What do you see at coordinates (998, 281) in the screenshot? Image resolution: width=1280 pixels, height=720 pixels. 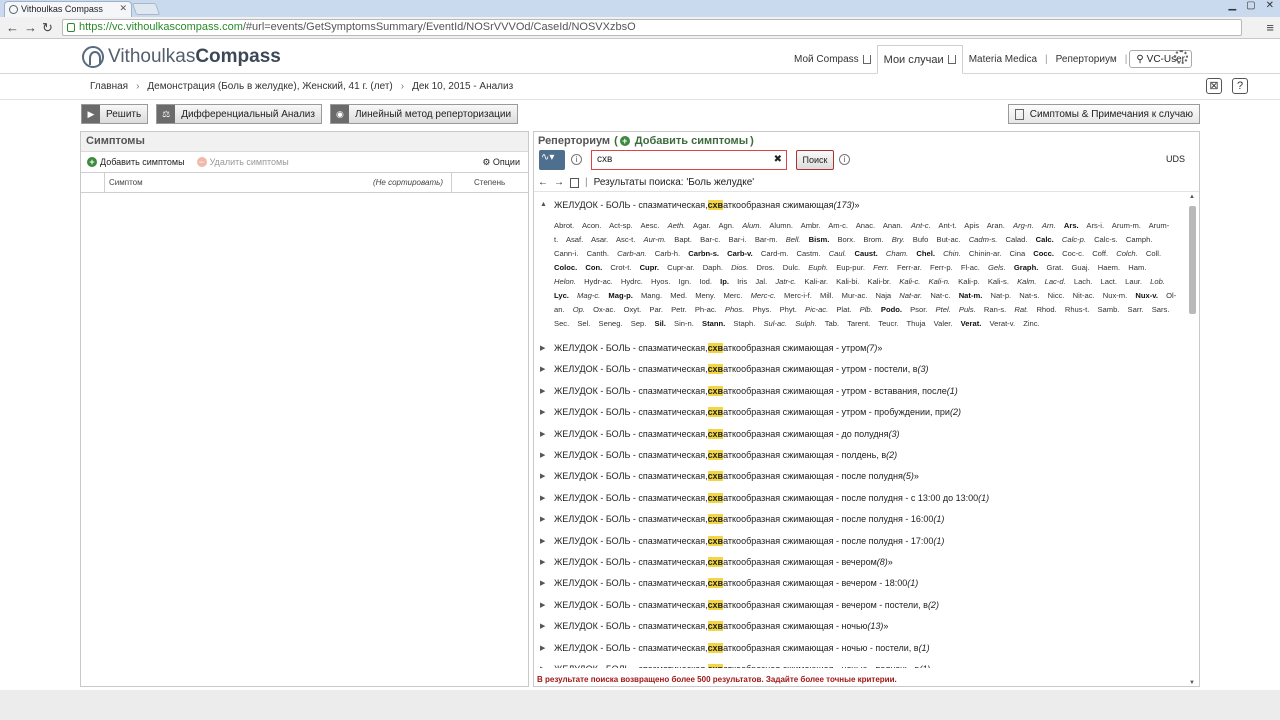 I see `remedy-item: Kali-s.` at bounding box center [998, 281].